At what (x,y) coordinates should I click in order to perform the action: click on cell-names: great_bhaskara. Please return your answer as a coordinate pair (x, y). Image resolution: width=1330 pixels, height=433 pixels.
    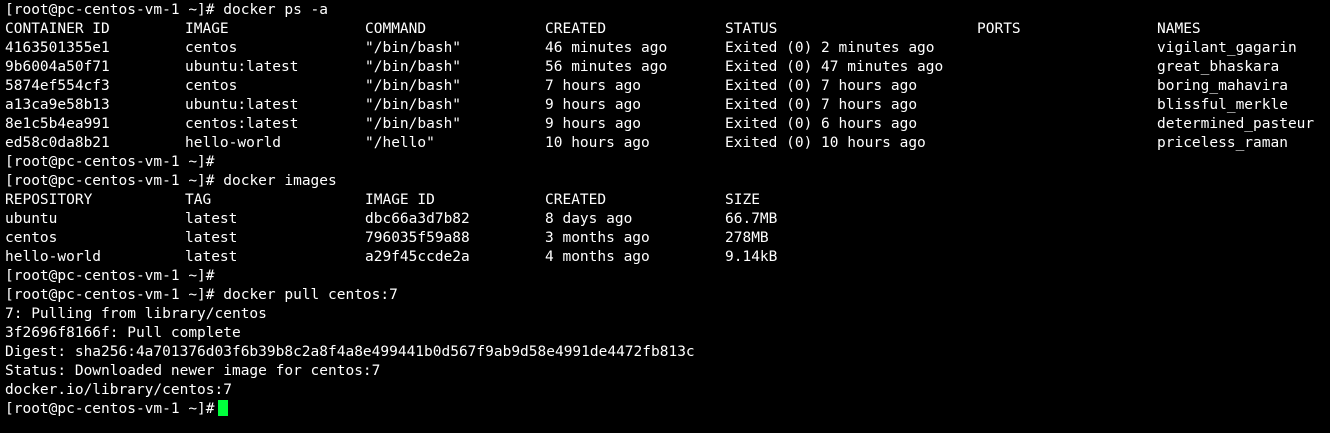
    Looking at the image, I should click on (1218, 67).